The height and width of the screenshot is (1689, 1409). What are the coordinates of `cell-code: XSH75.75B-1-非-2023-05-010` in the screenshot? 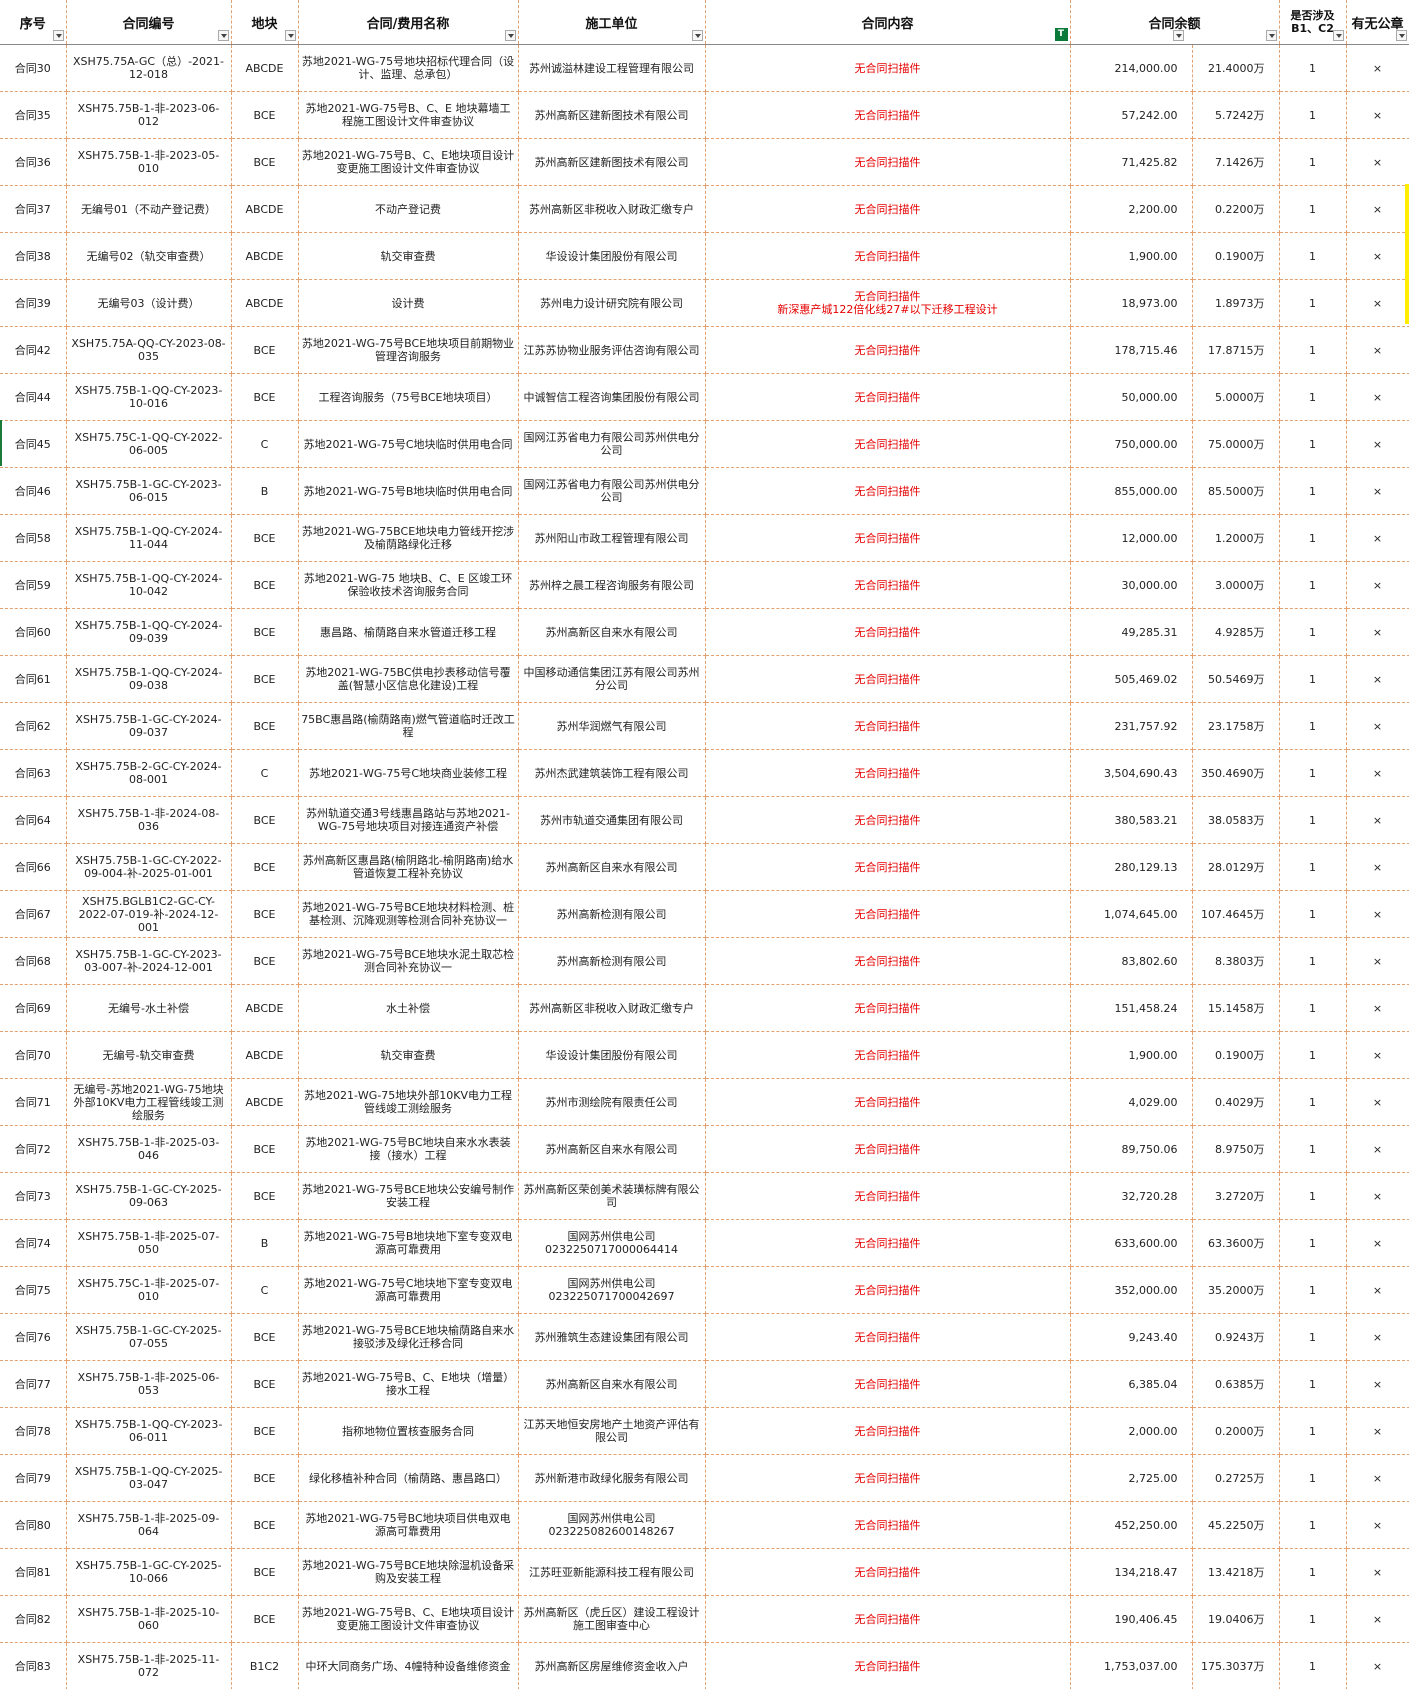 It's located at (149, 162).